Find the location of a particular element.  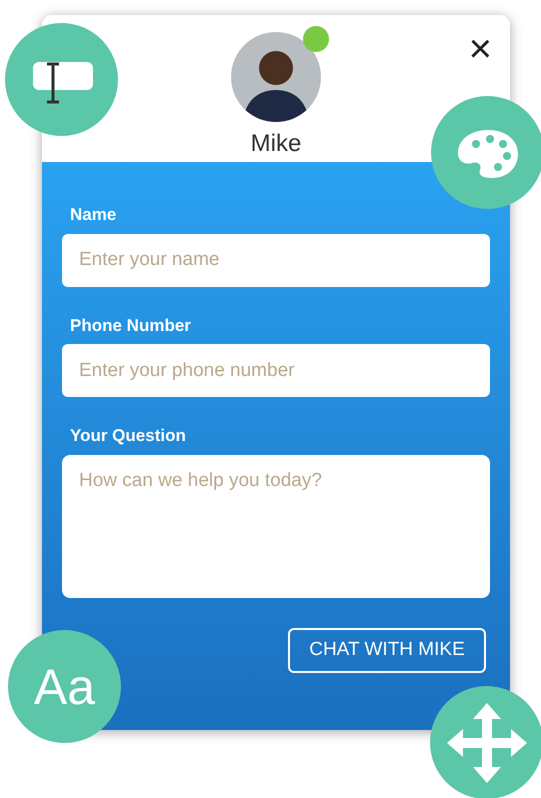

chat-button: CHAT WITH MIKE is located at coordinates (387, 650).